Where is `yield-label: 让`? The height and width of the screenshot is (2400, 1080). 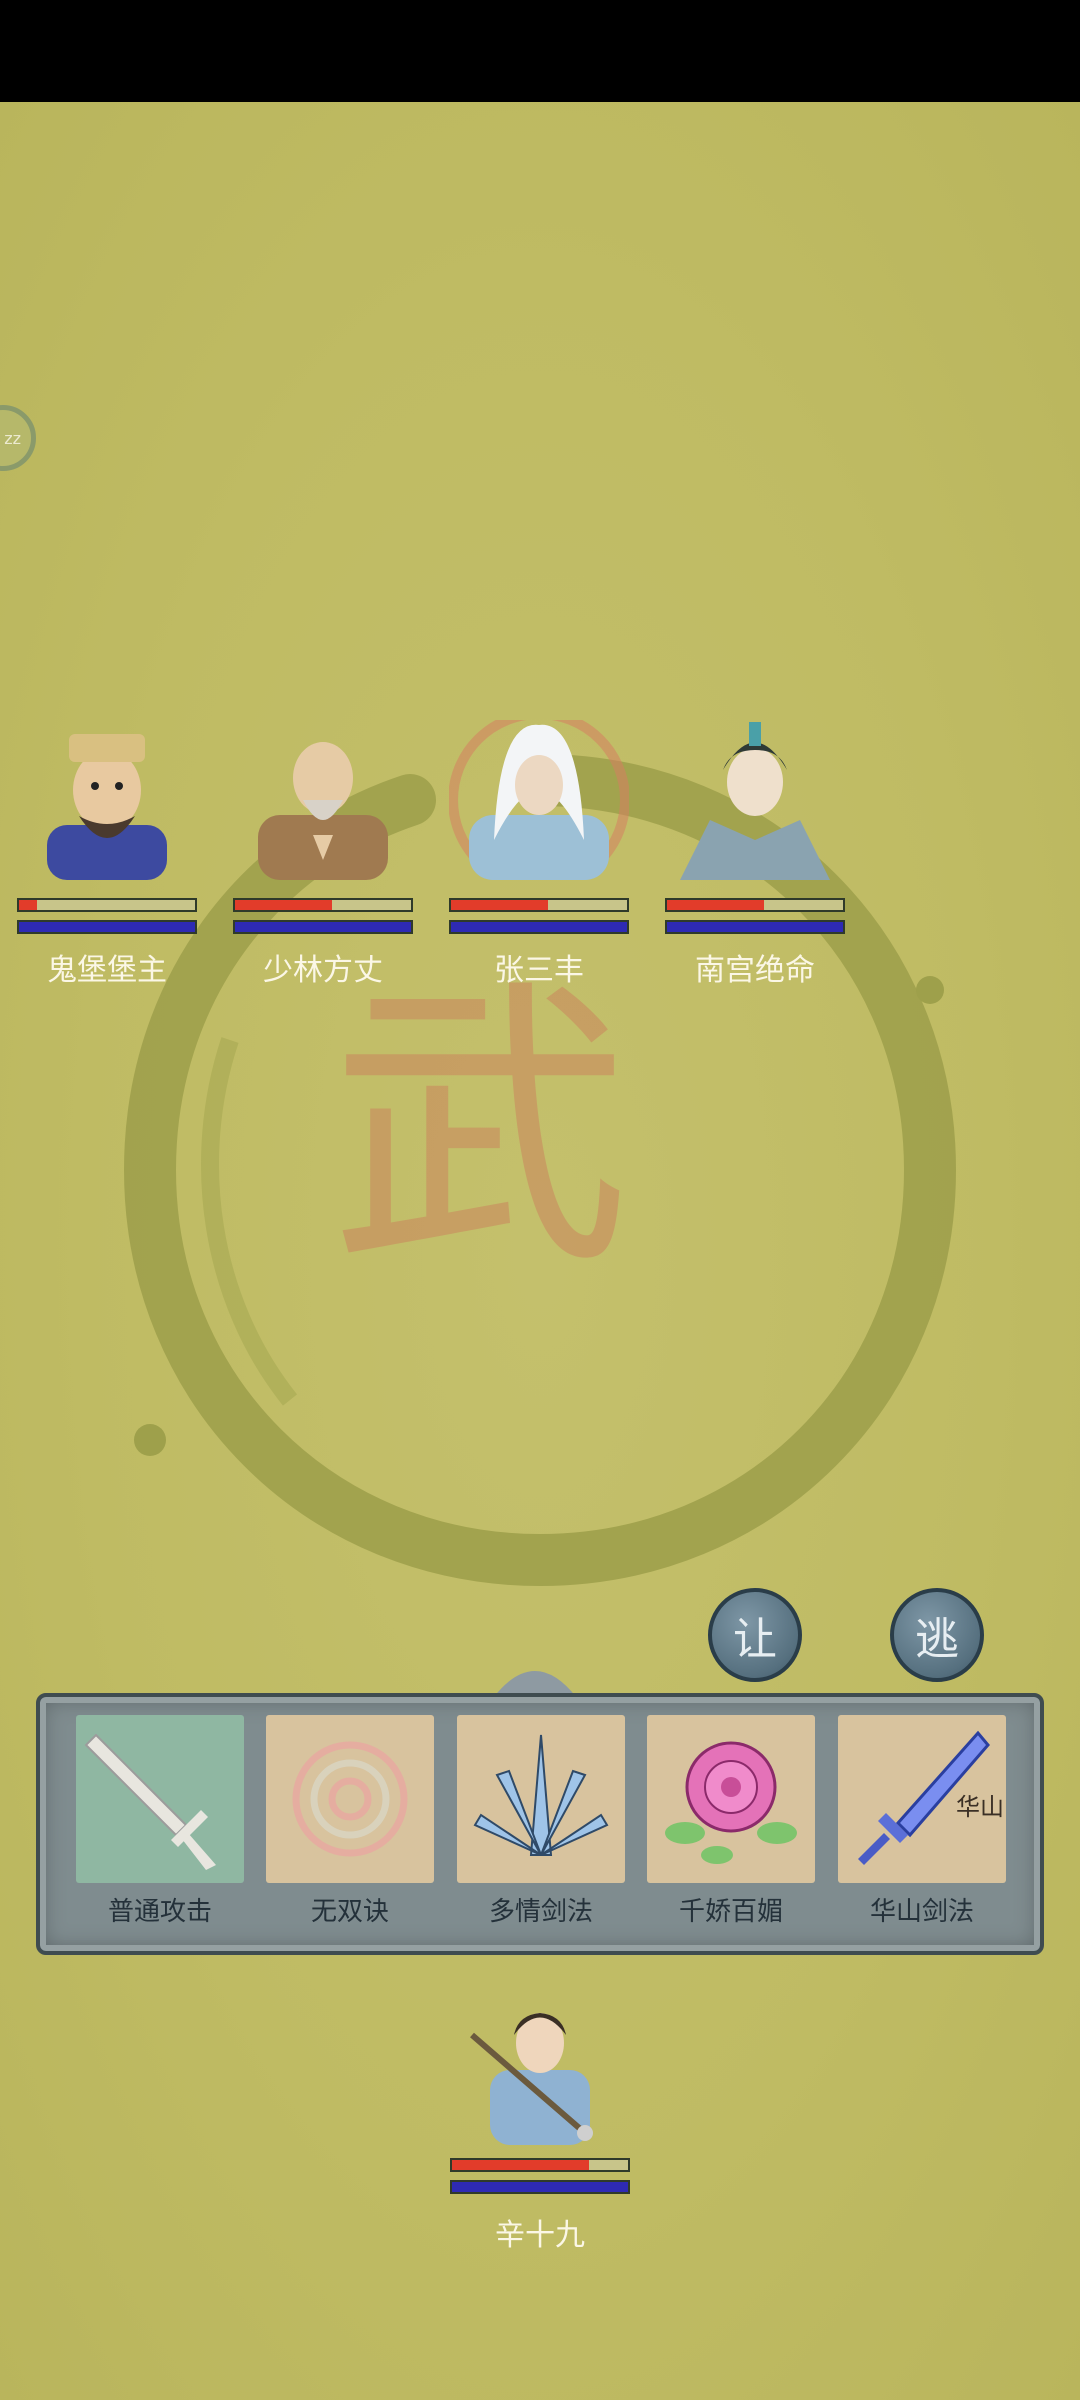 yield-label: 让 is located at coordinates (755, 1639).